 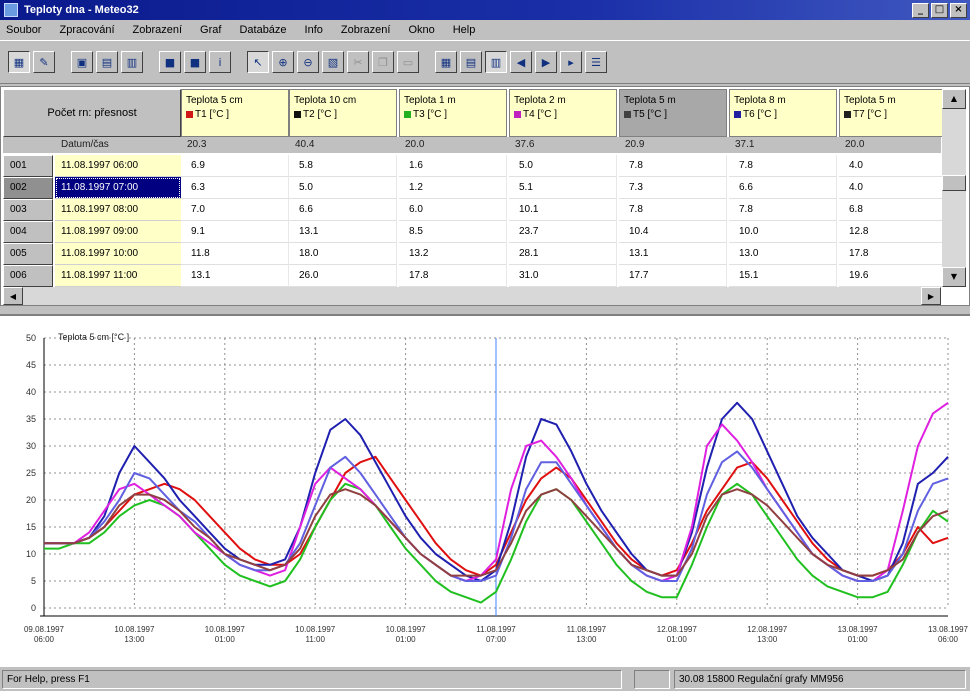 I want to click on table-view-icon: ▦, so click(x=19, y=62).